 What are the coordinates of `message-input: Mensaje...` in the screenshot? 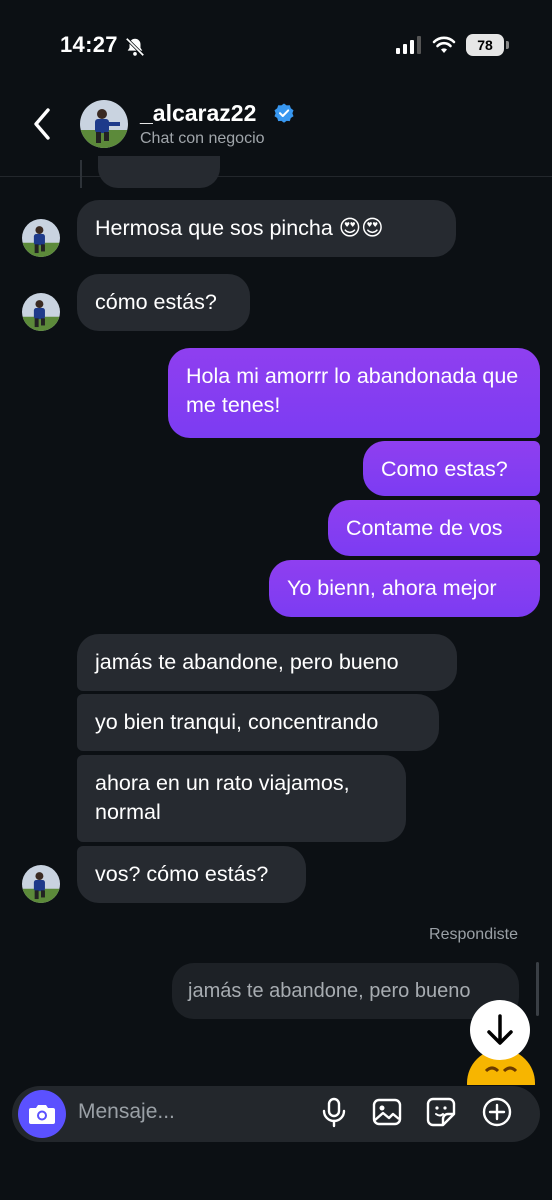 It's located at (126, 1112).